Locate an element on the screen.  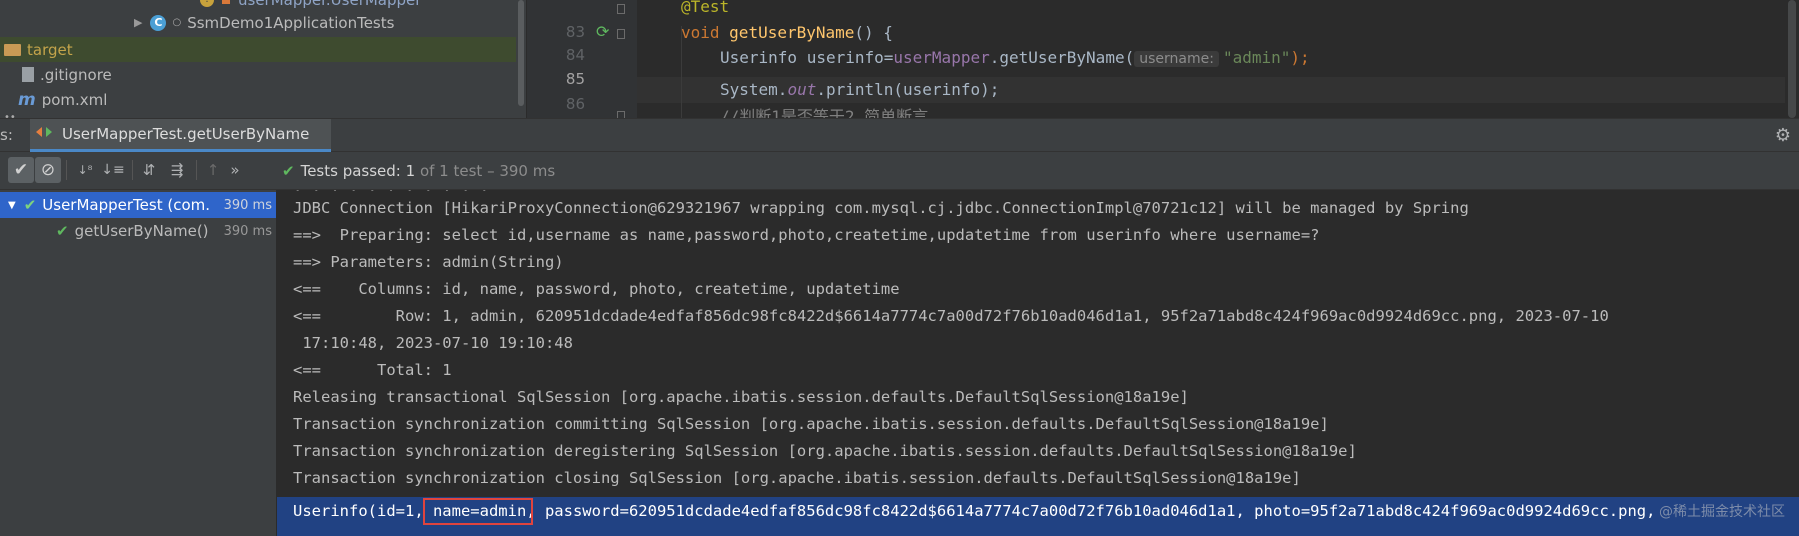
test-class-icon: C is located at coordinates (158, 22).